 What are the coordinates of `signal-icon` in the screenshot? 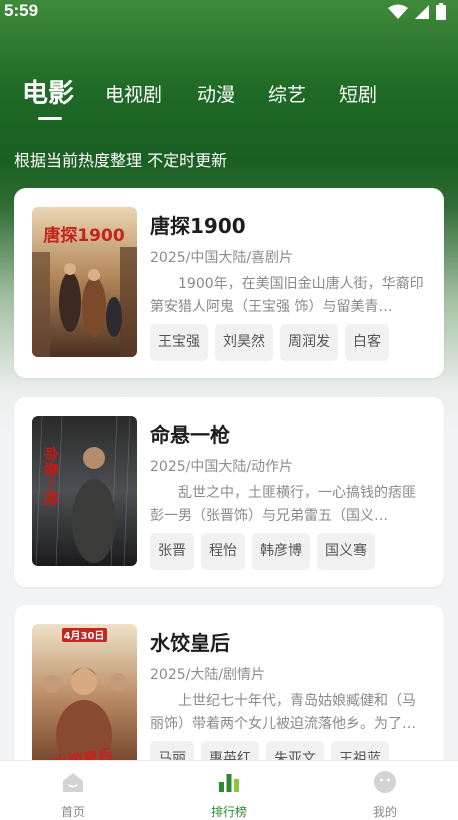 It's located at (422, 11).